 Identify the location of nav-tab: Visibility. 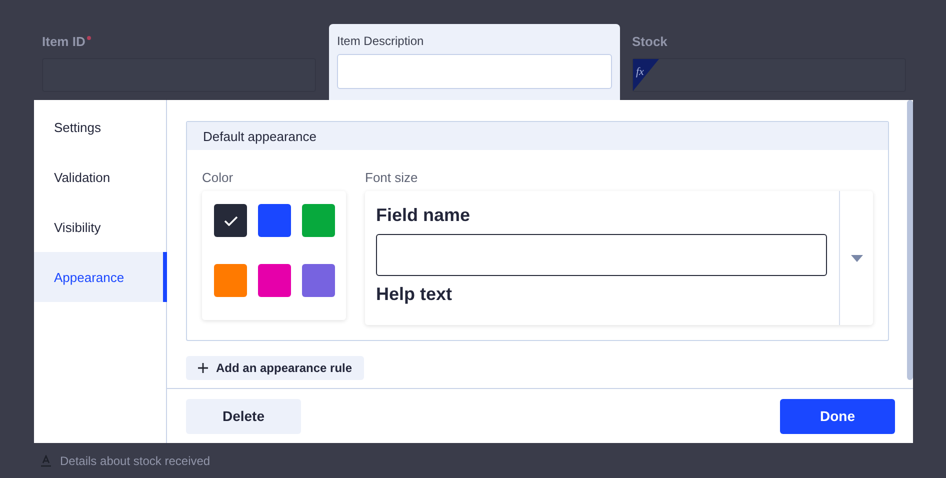
(100, 227).